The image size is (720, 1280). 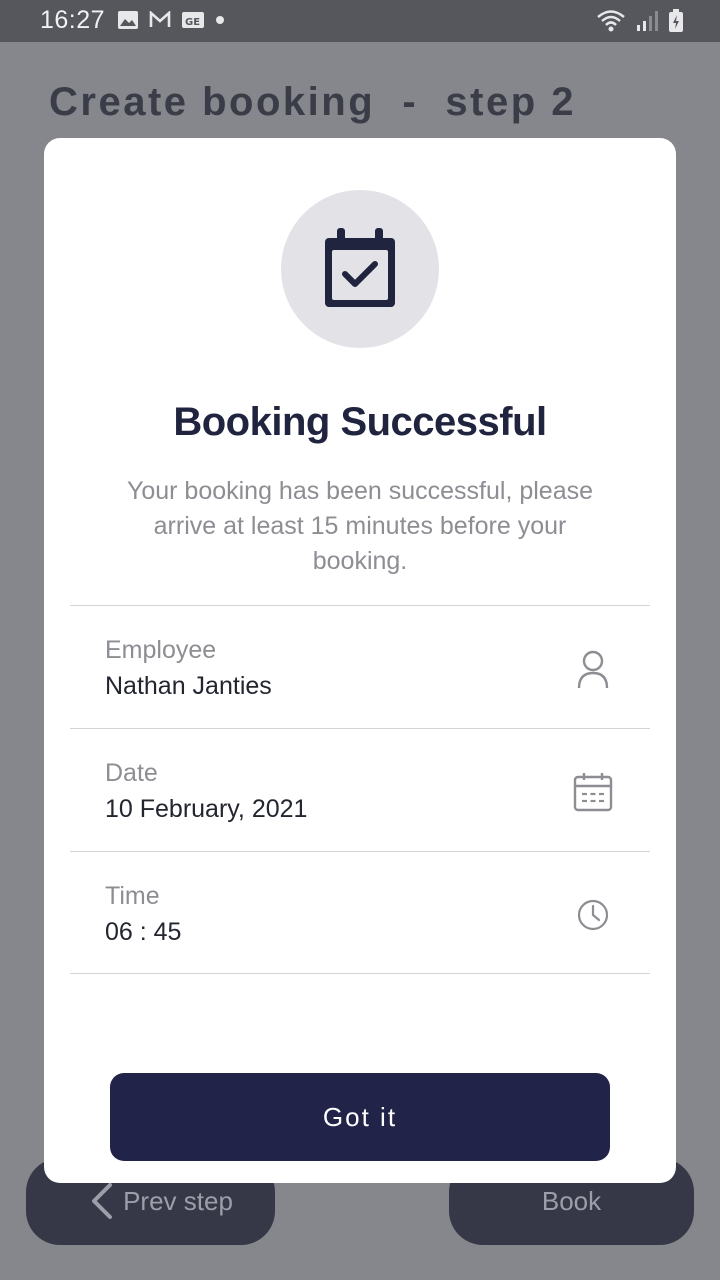 What do you see at coordinates (128, 20) in the screenshot?
I see `image-icon` at bounding box center [128, 20].